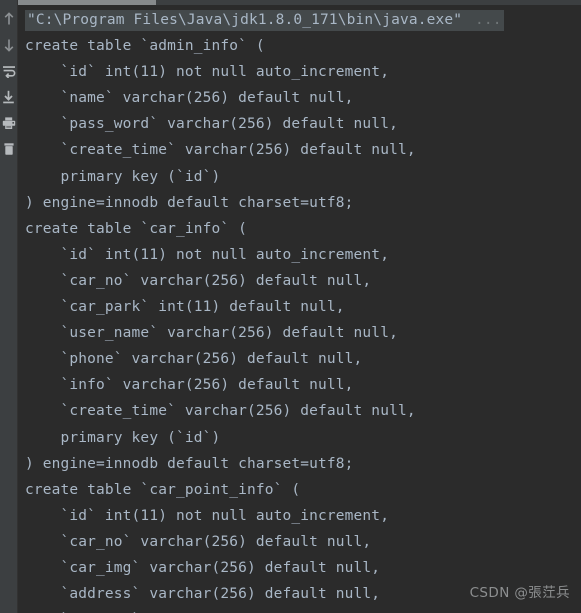 This screenshot has height=613, width=581. Describe the element at coordinates (163, 489) in the screenshot. I see `console-line: create table `car_point_info` (` at that location.